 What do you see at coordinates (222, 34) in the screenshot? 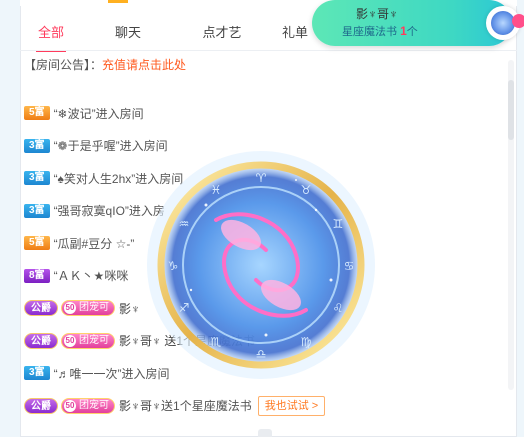
I see `tab-request-song: 点才艺` at bounding box center [222, 34].